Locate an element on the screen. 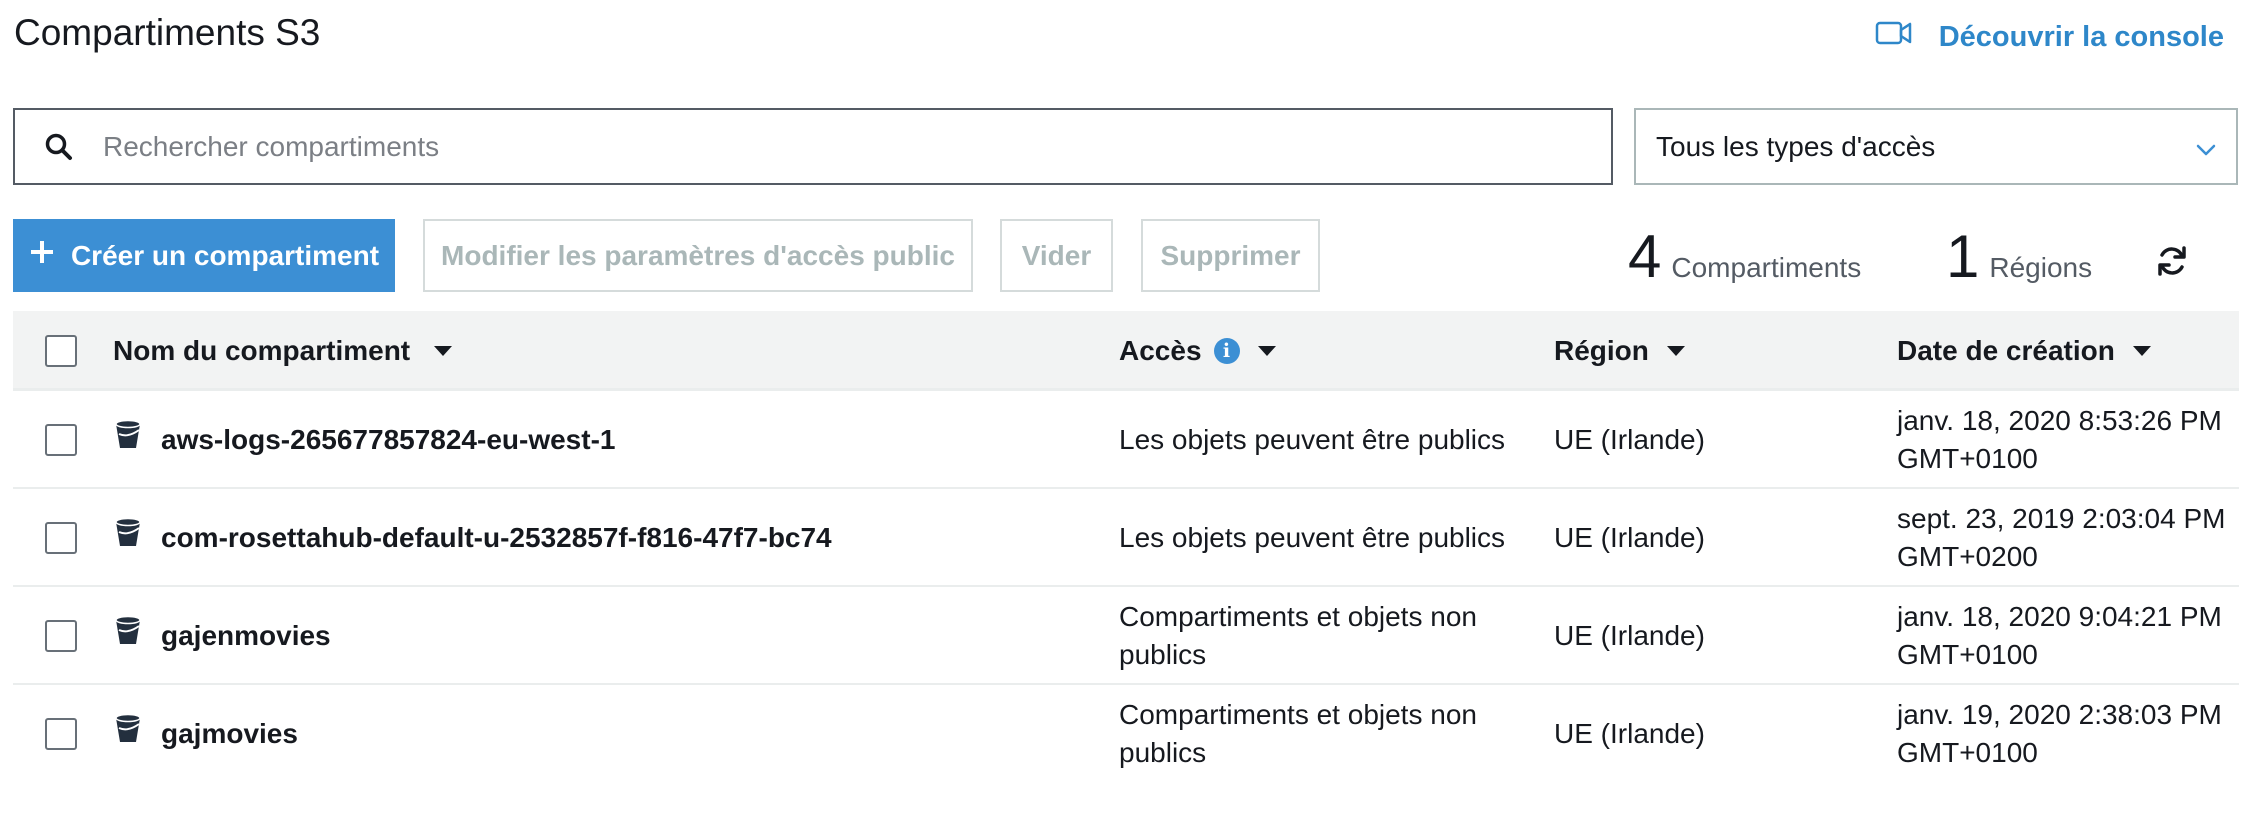  modify-public-access-button: Modifier les paramètres d'accès public is located at coordinates (698, 255).